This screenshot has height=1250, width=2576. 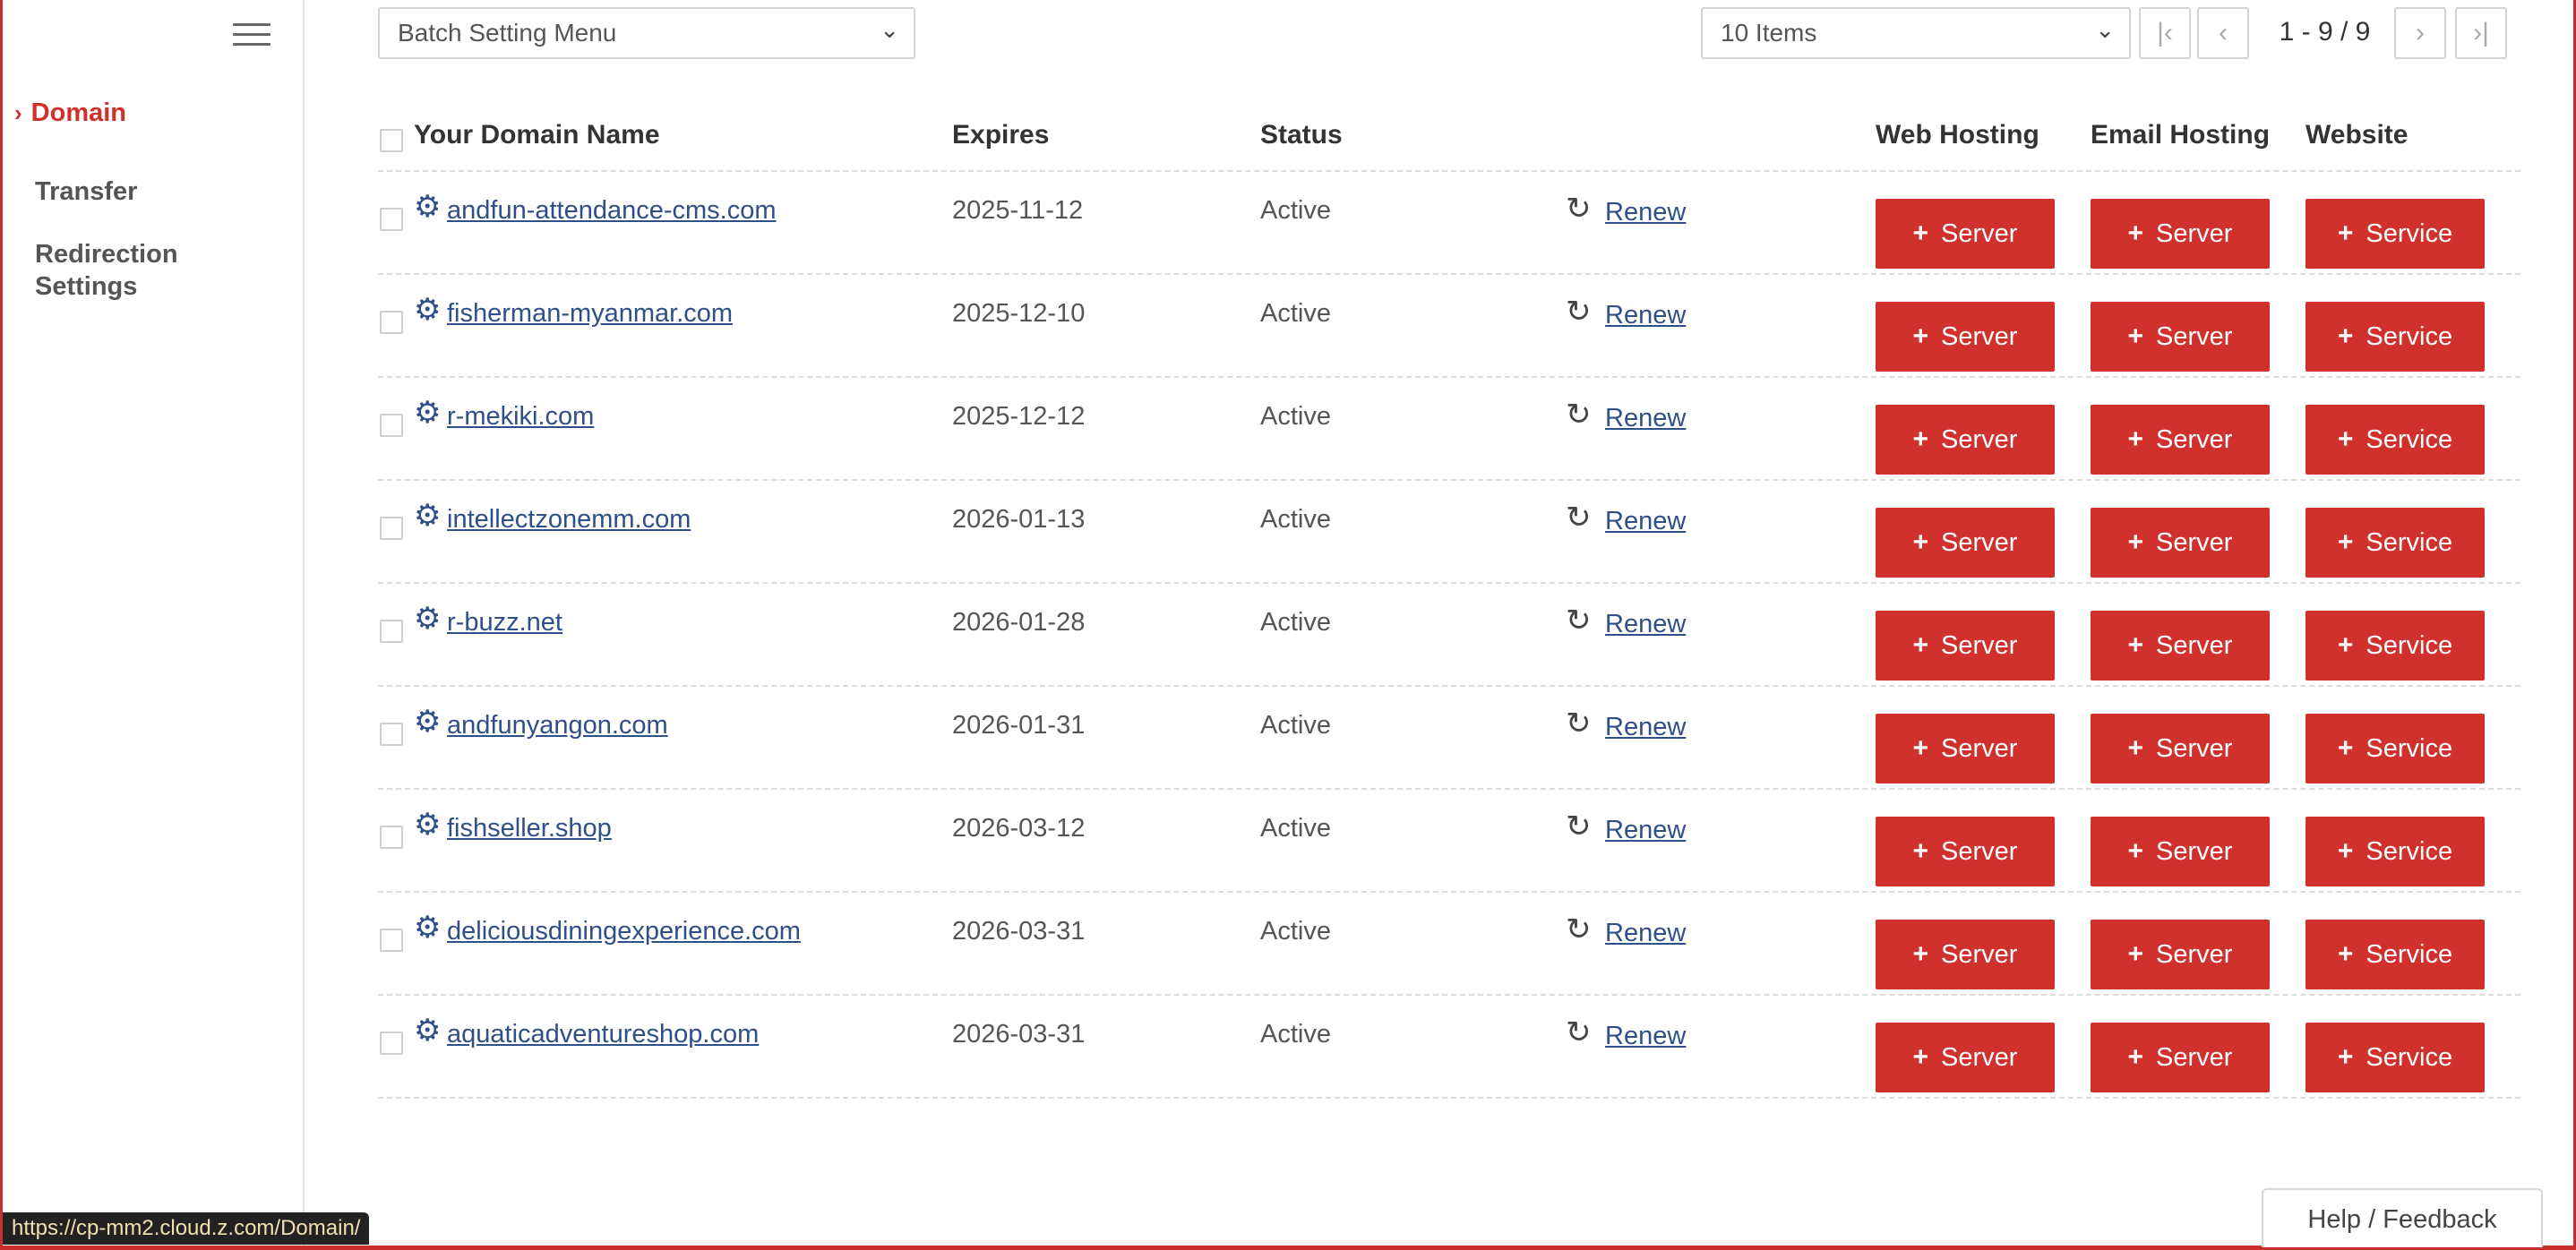 What do you see at coordinates (603, 1034) in the screenshot?
I see `domain-link: aquaticadventureshop.com` at bounding box center [603, 1034].